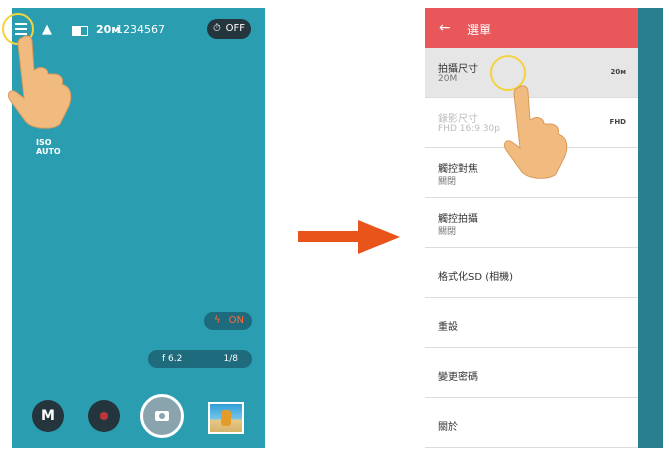 This screenshot has width=663, height=450. Describe the element at coordinates (531, 28) in the screenshot. I see `menu-header: ← 選單` at that location.